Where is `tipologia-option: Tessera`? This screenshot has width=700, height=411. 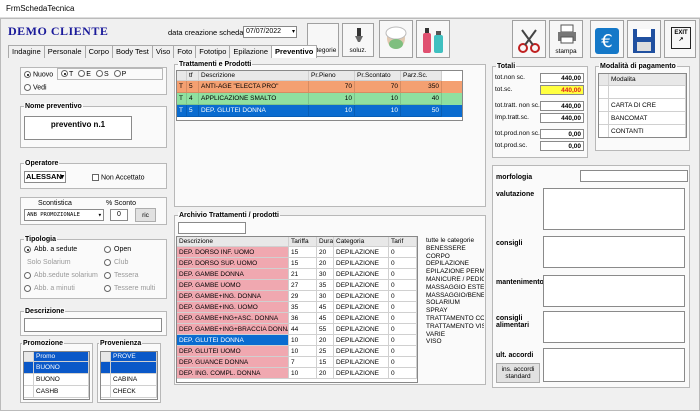
tipologia-option: Tessera is located at coordinates (121, 275).